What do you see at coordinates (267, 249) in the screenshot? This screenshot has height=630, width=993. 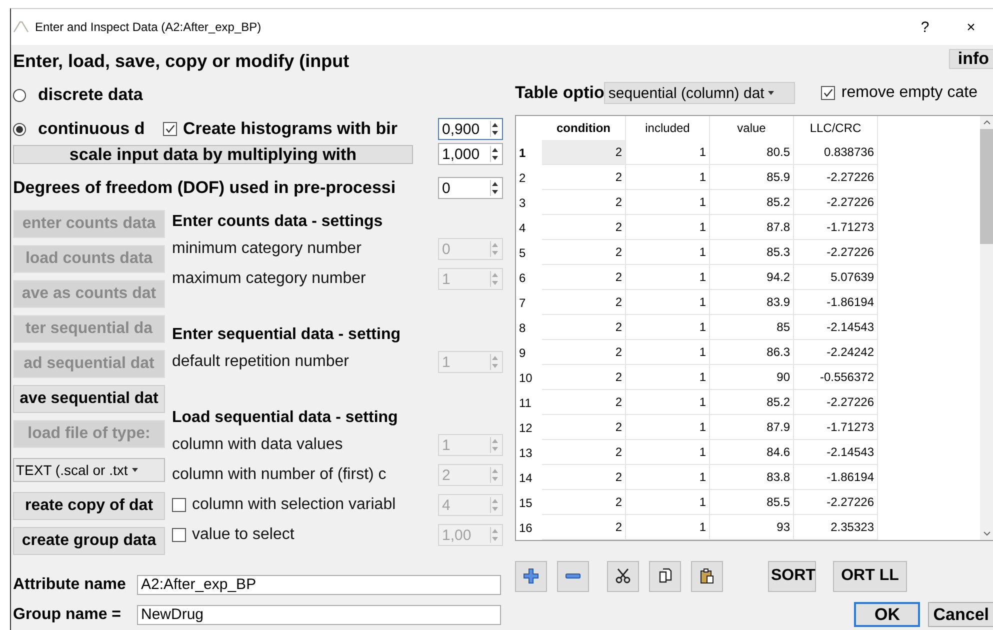 I see `setting-label: minimum category number` at bounding box center [267, 249].